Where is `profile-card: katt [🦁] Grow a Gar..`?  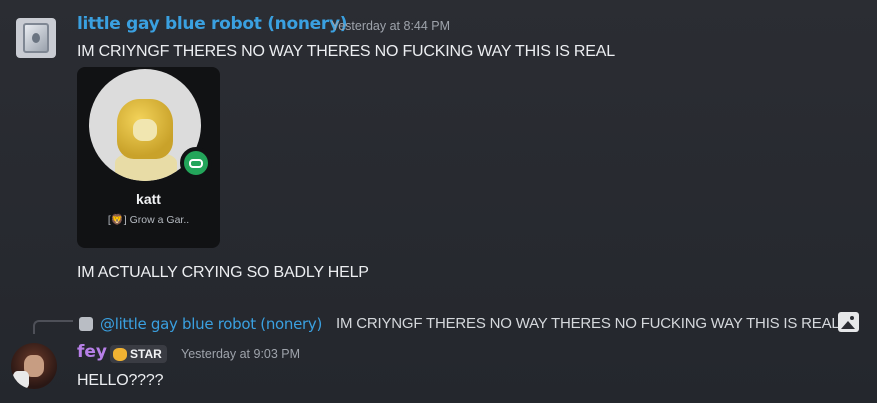
profile-card: katt [🦁] Grow a Gar.. is located at coordinates (148, 157).